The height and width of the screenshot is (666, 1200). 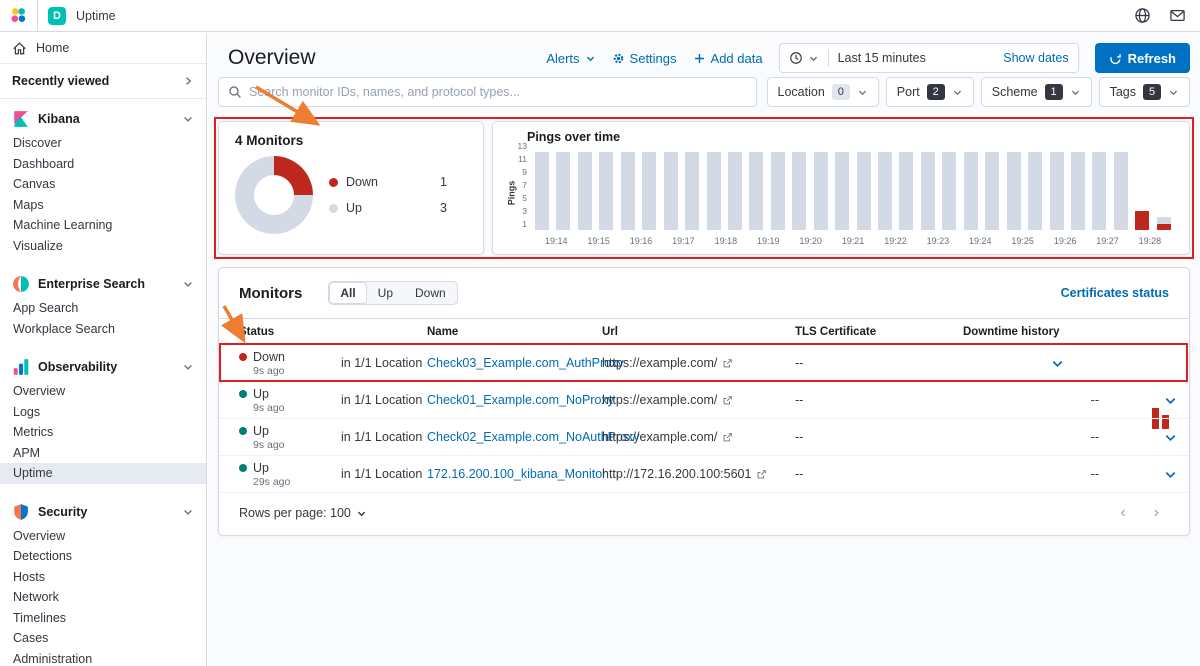 What do you see at coordinates (882, 58) in the screenshot?
I see `time-range-label: Last 15 minutes` at bounding box center [882, 58].